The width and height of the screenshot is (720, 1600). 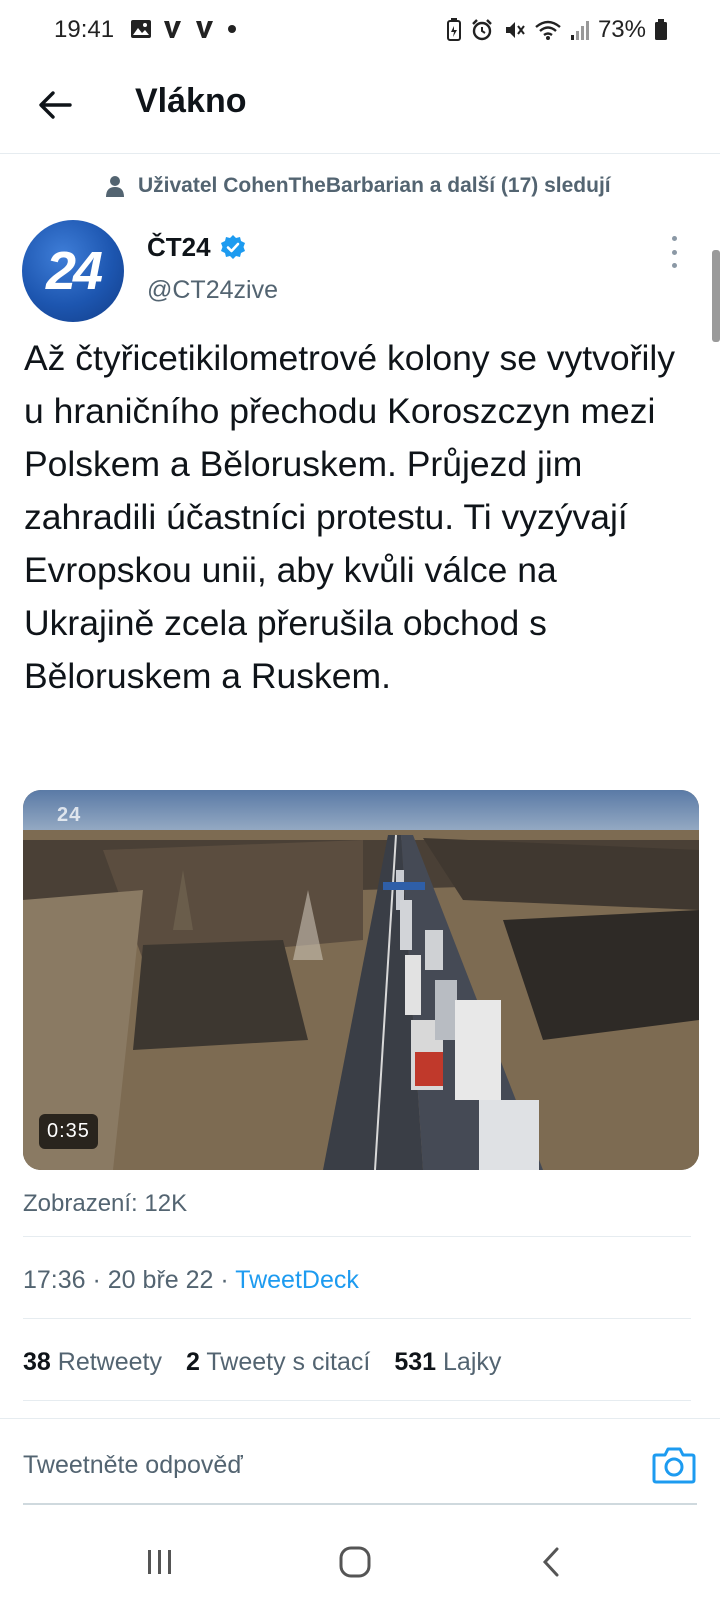 I want to click on reply-underline, so click(x=360, y=1504).